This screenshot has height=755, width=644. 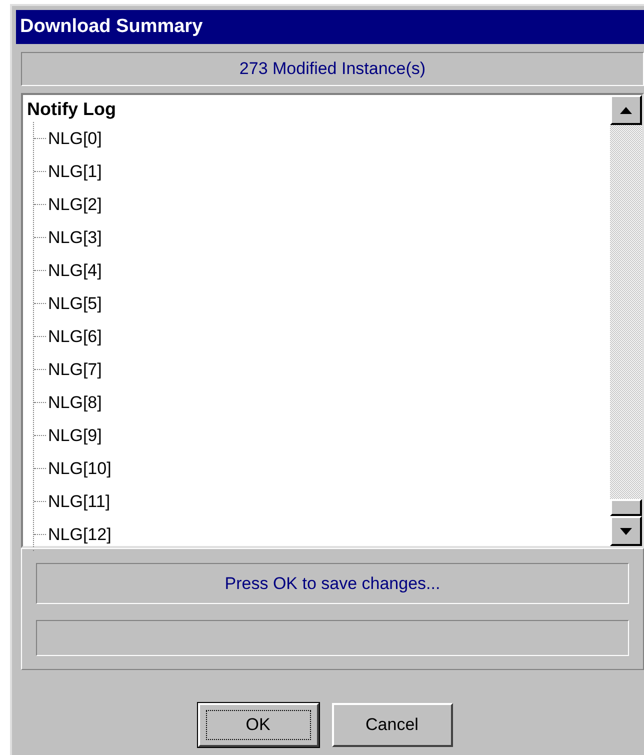 I want to click on tree-item: NLG[6], so click(x=75, y=337).